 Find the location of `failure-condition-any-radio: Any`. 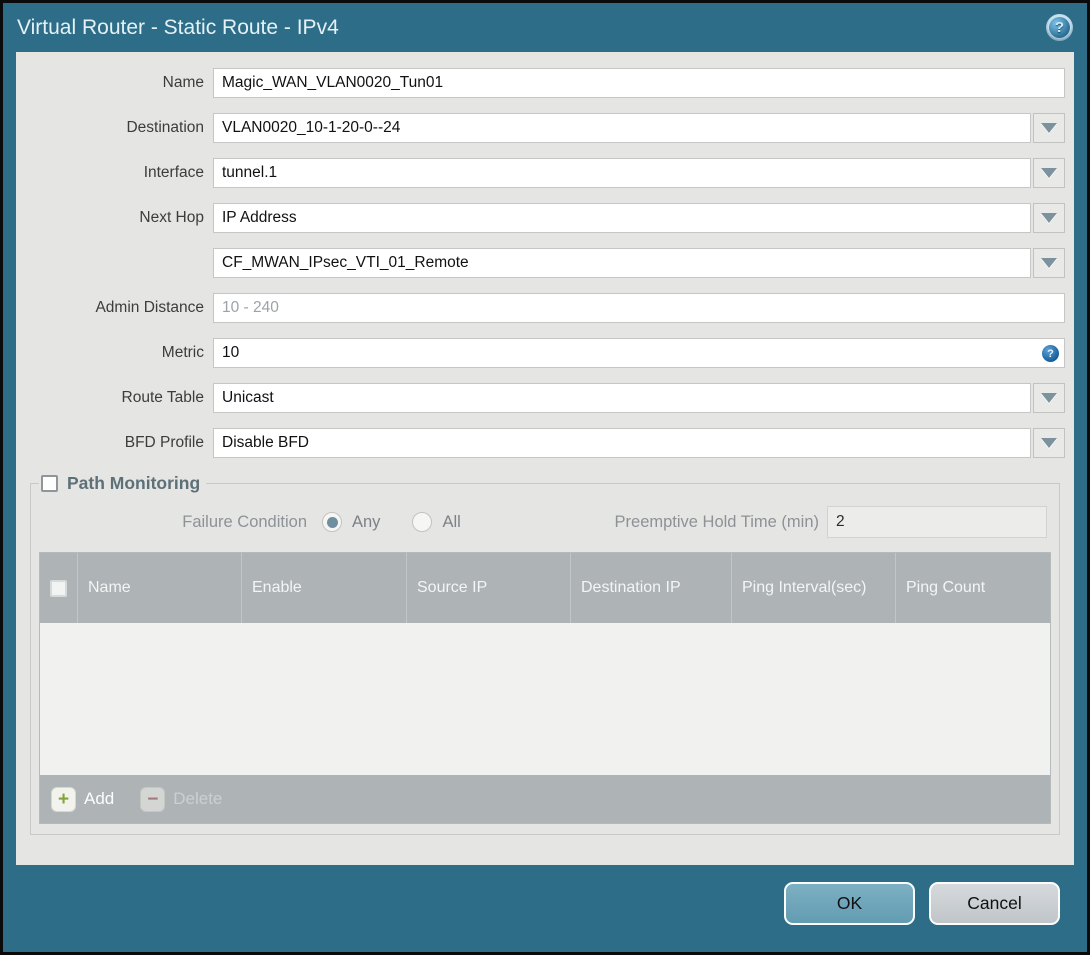

failure-condition-any-radio: Any is located at coordinates (351, 522).